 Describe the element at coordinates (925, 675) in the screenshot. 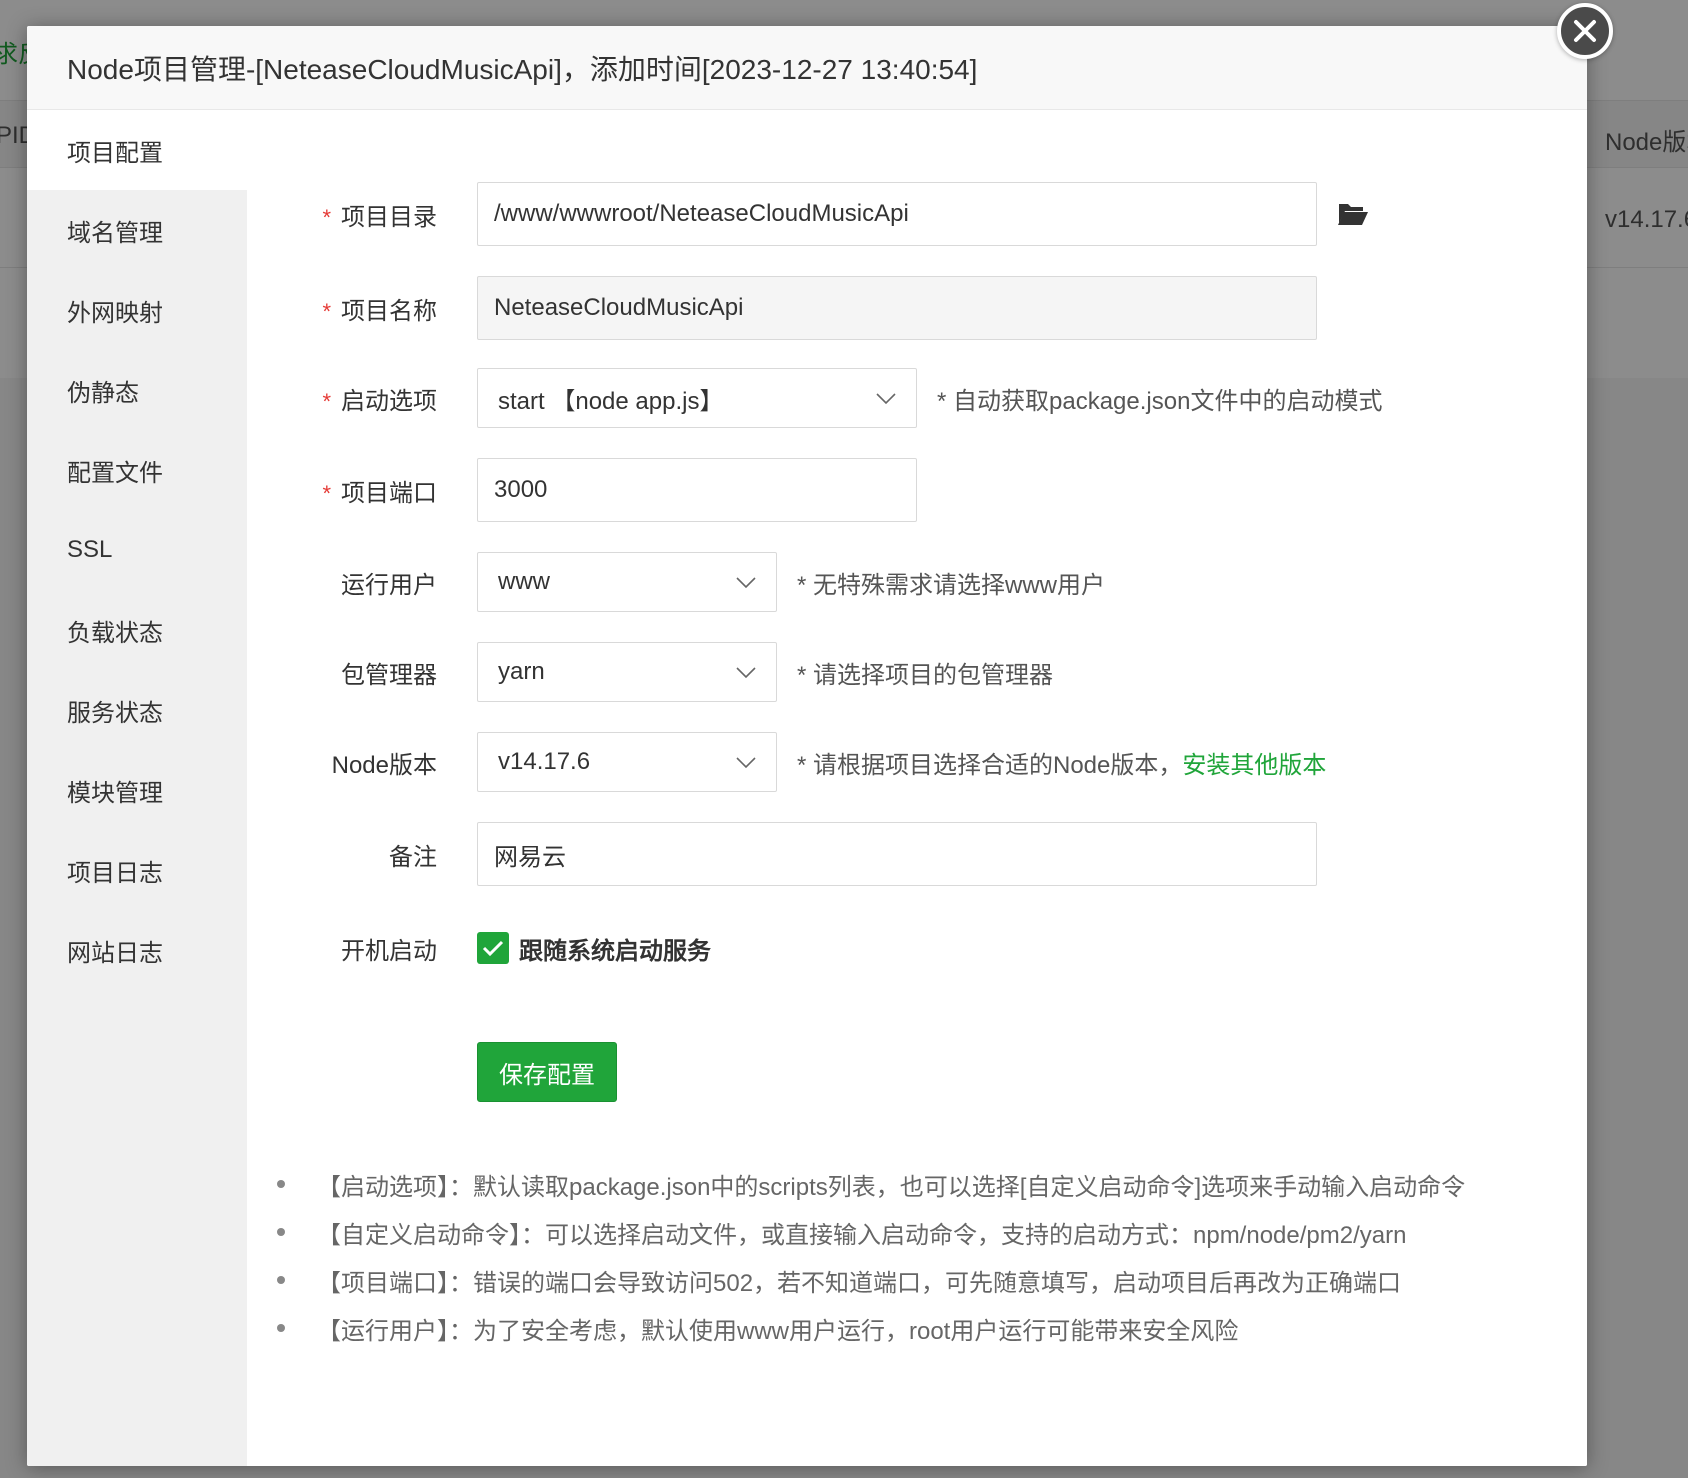

I see `package-manager-hint: * 请选择项目的包管理器` at that location.